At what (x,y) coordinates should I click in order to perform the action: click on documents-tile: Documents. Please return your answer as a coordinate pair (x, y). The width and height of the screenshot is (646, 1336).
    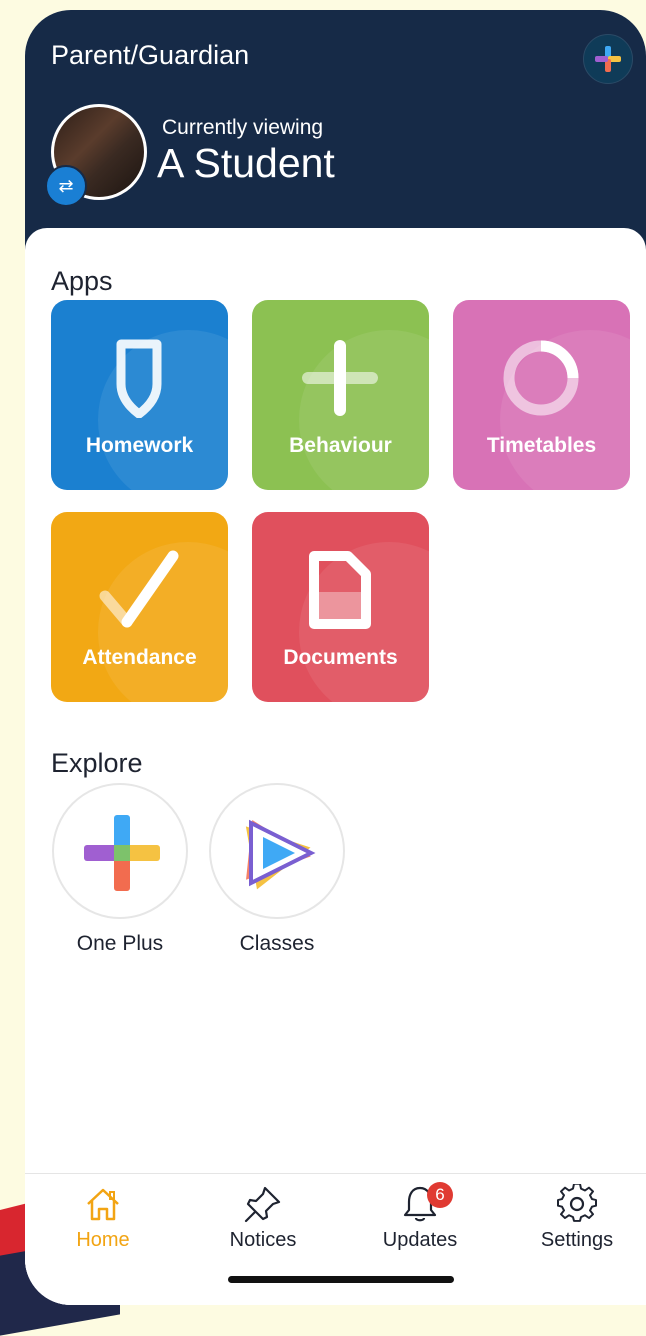
    Looking at the image, I should click on (340, 607).